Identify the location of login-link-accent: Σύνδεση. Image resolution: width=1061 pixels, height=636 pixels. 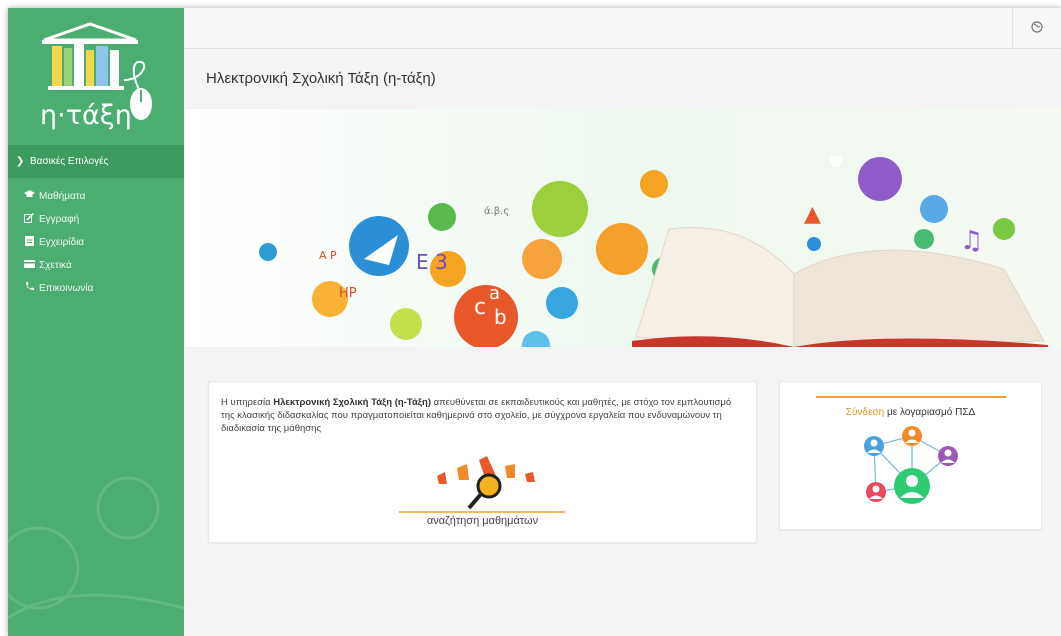
(865, 412).